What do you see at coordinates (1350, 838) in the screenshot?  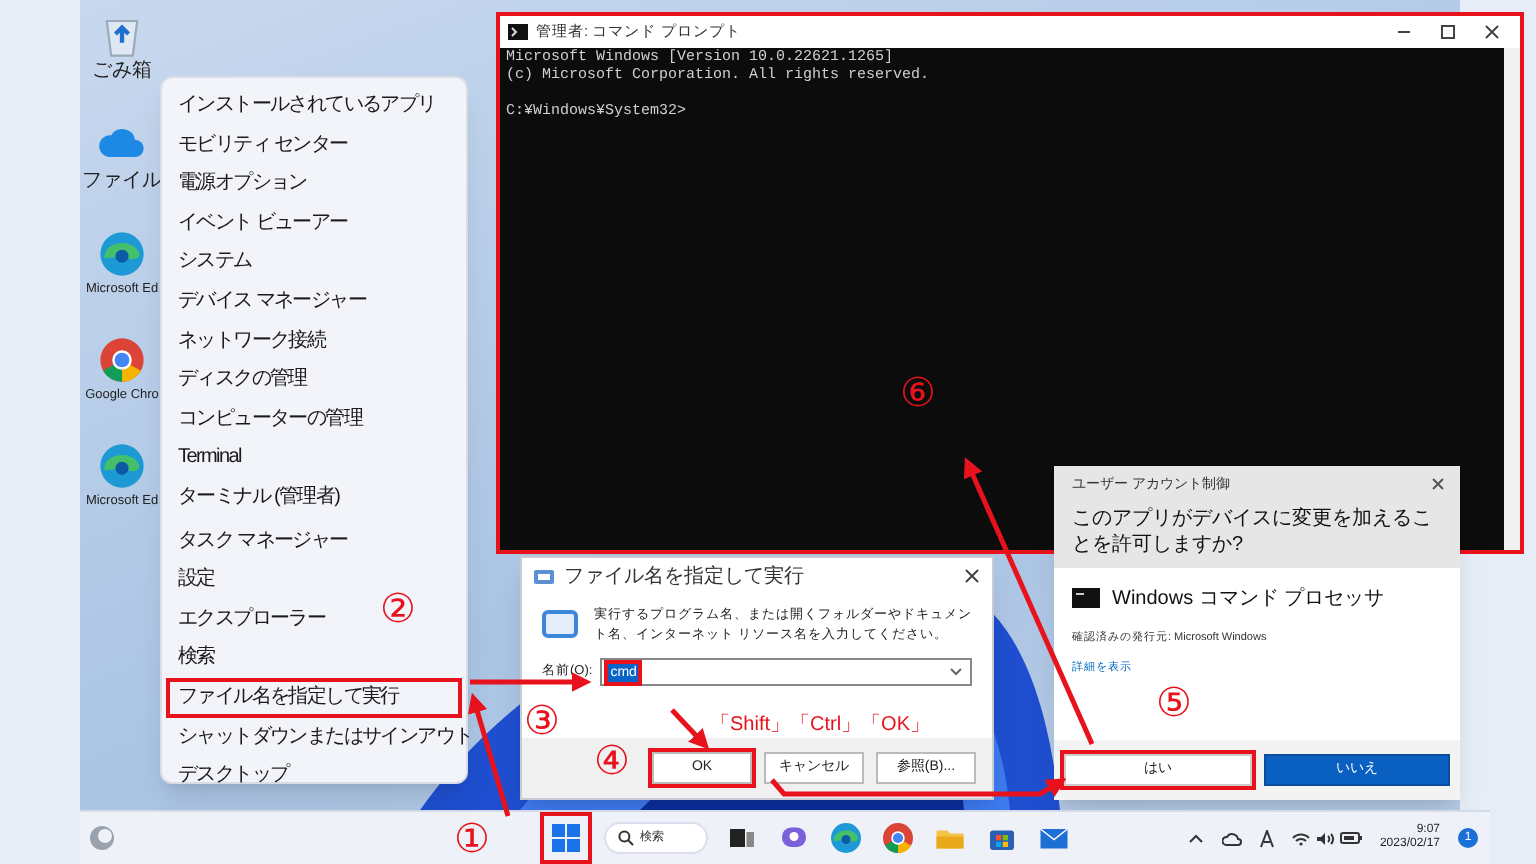 I see `battery-icon` at bounding box center [1350, 838].